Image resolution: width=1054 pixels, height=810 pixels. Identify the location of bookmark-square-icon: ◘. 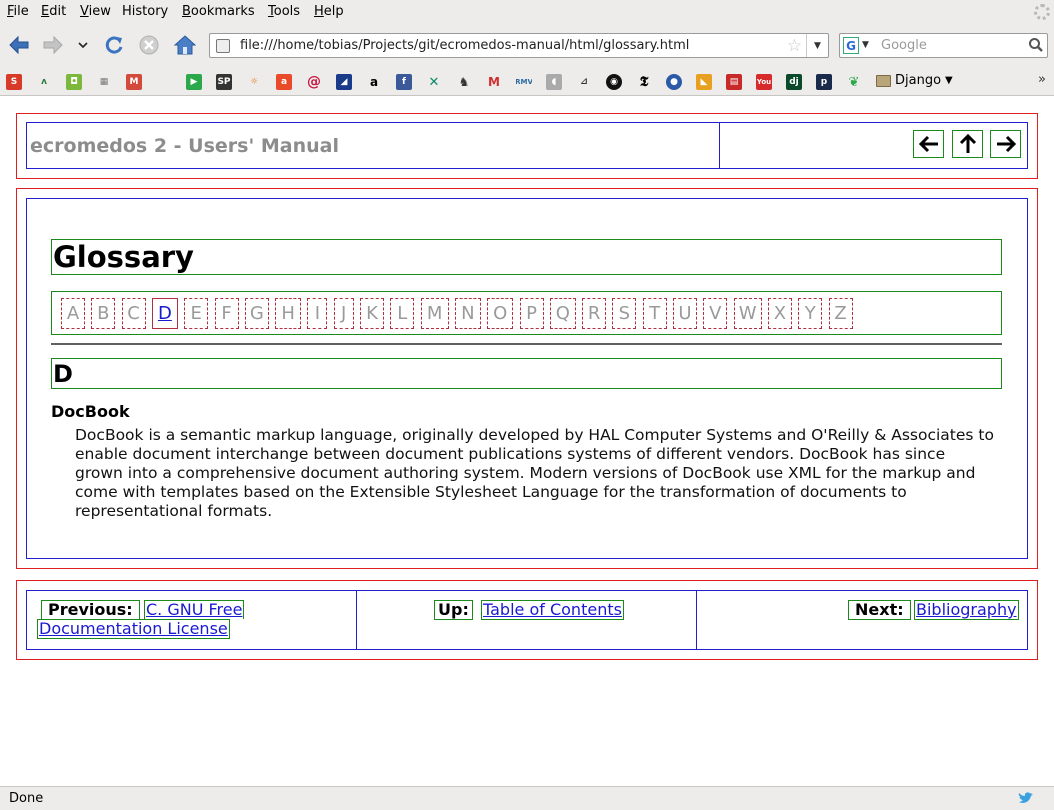
(74, 82).